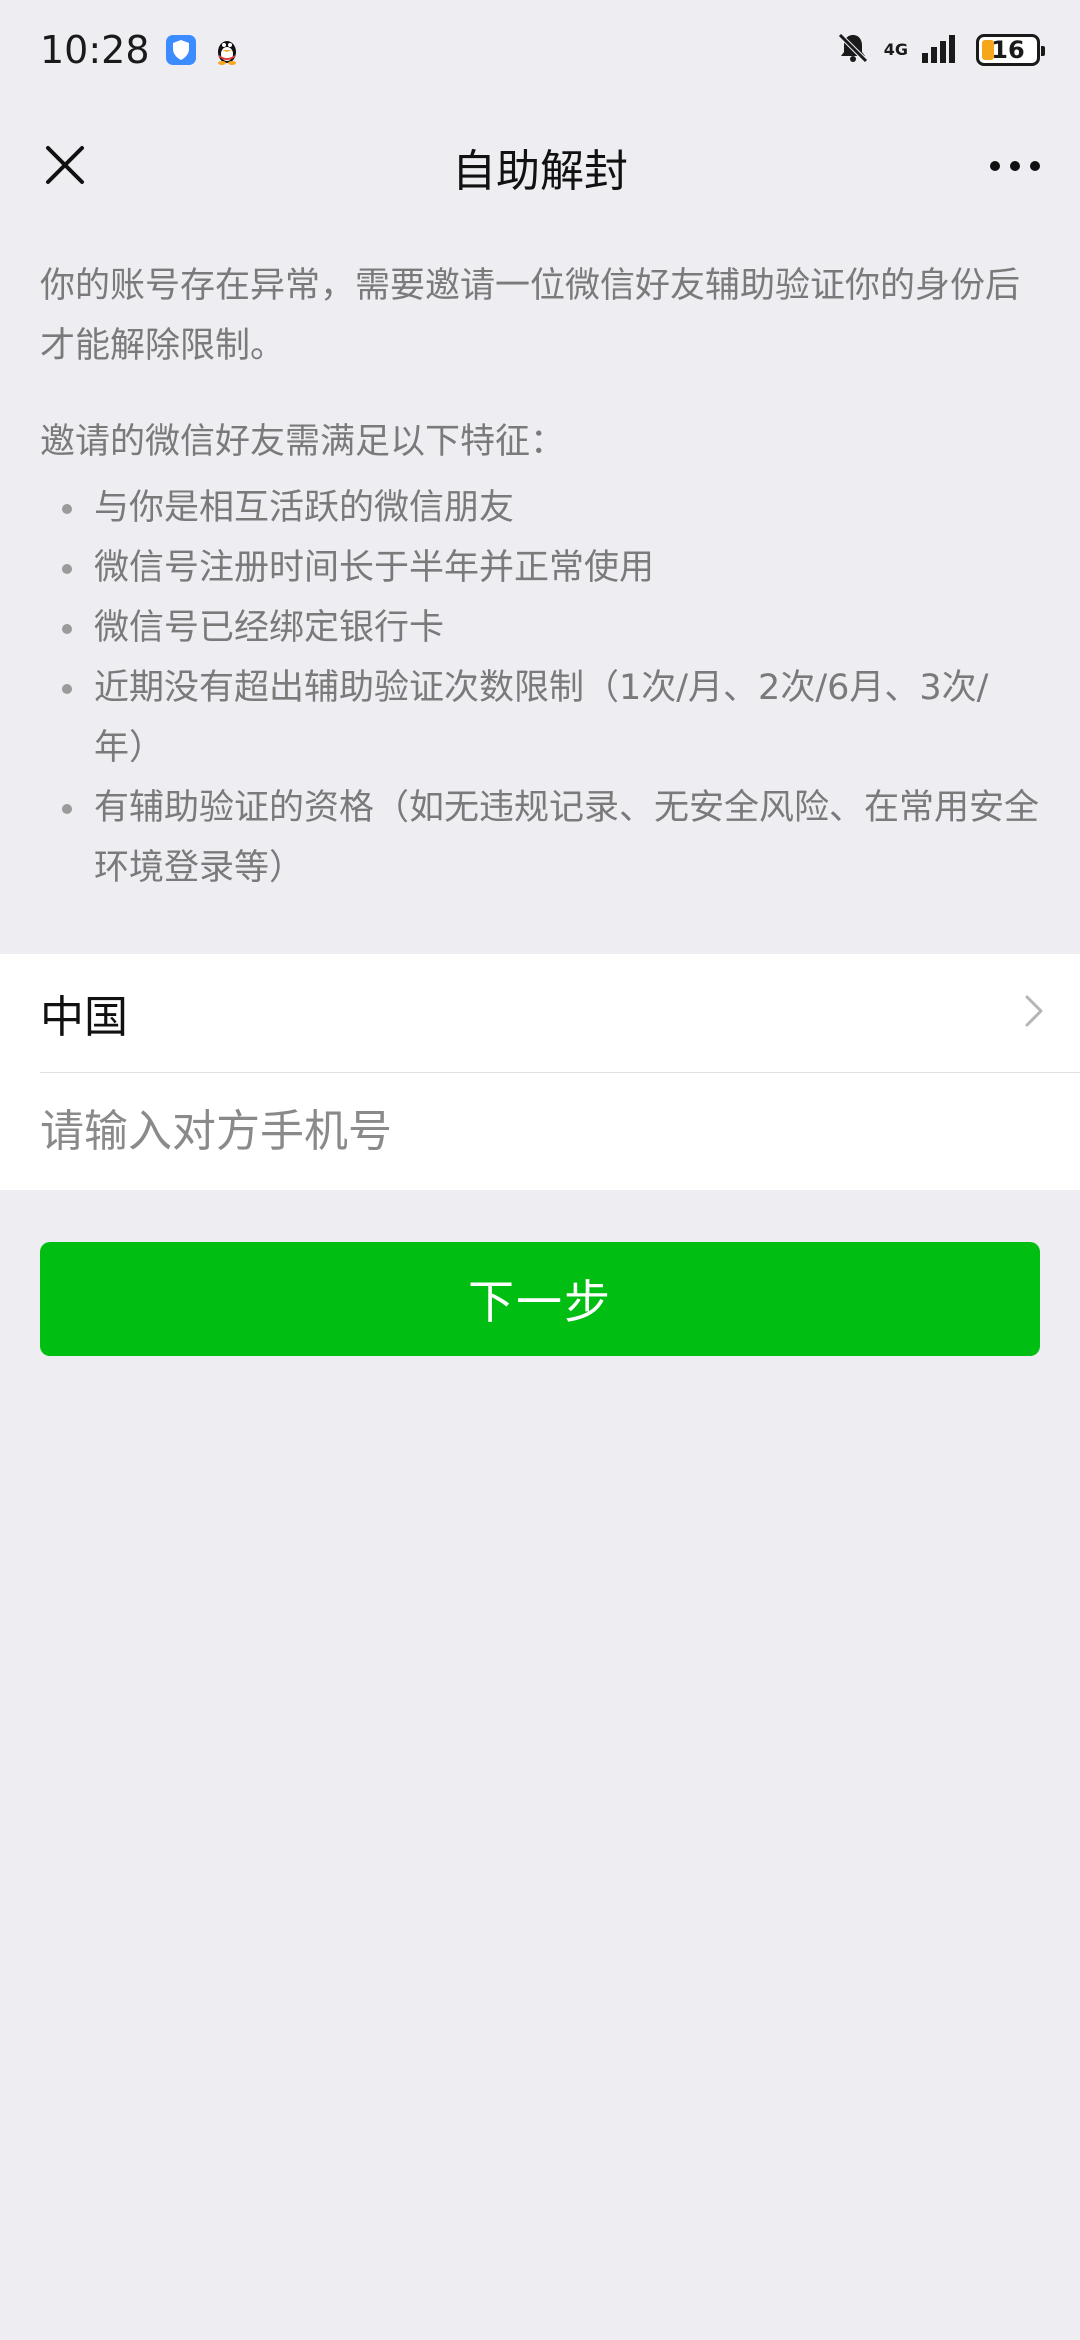 Image resolution: width=1080 pixels, height=2340 pixels. I want to click on requirement-item: 有辅助验证的资格（如无违规记录、无安全风险、在常用安全环境登录等）, so click(540, 838).